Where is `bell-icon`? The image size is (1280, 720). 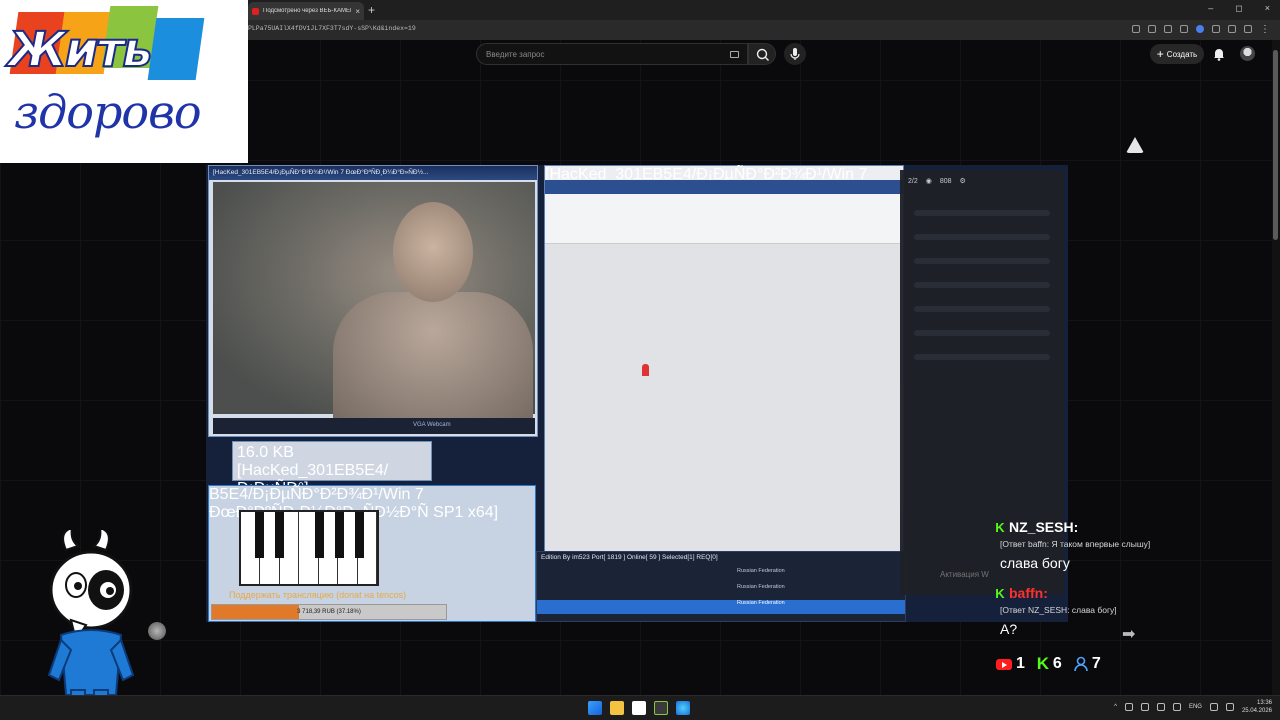
bell-icon is located at coordinates (1219, 53).